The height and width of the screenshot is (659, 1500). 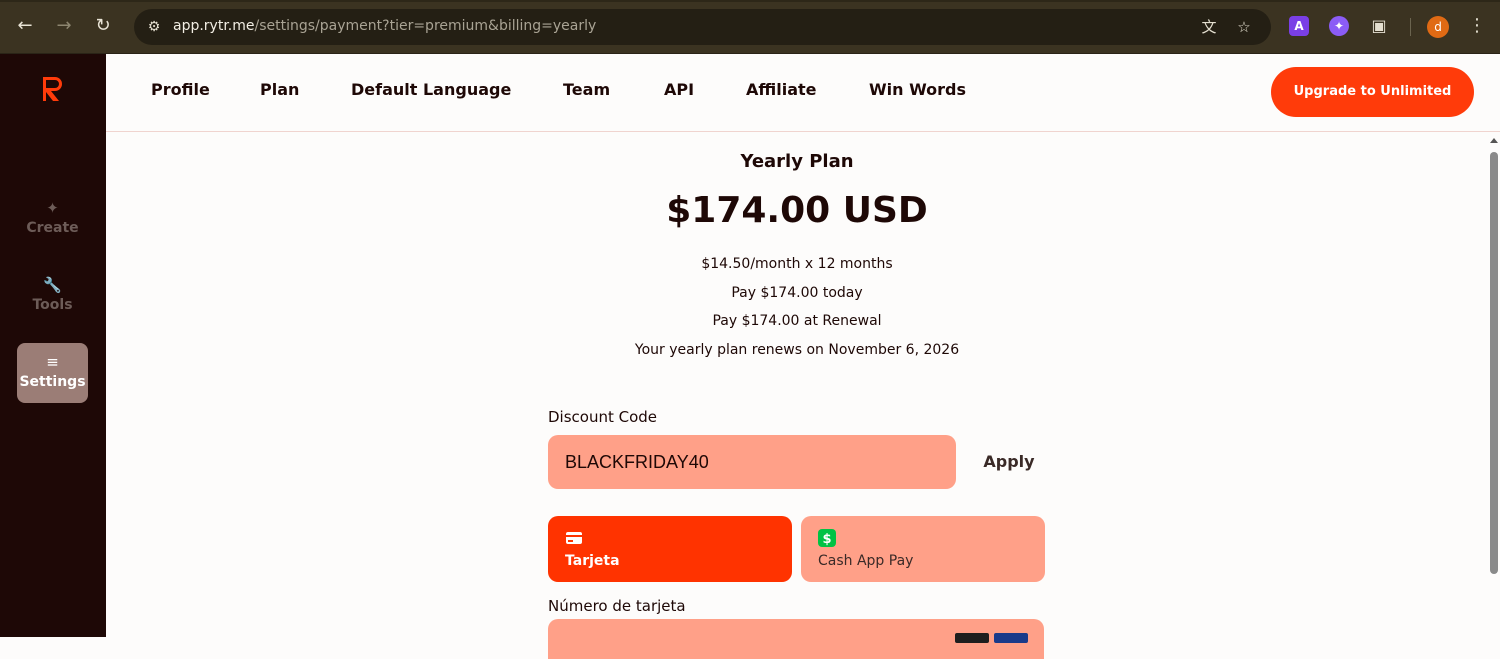 I want to click on wrench-icon: 🔧, so click(x=52, y=285).